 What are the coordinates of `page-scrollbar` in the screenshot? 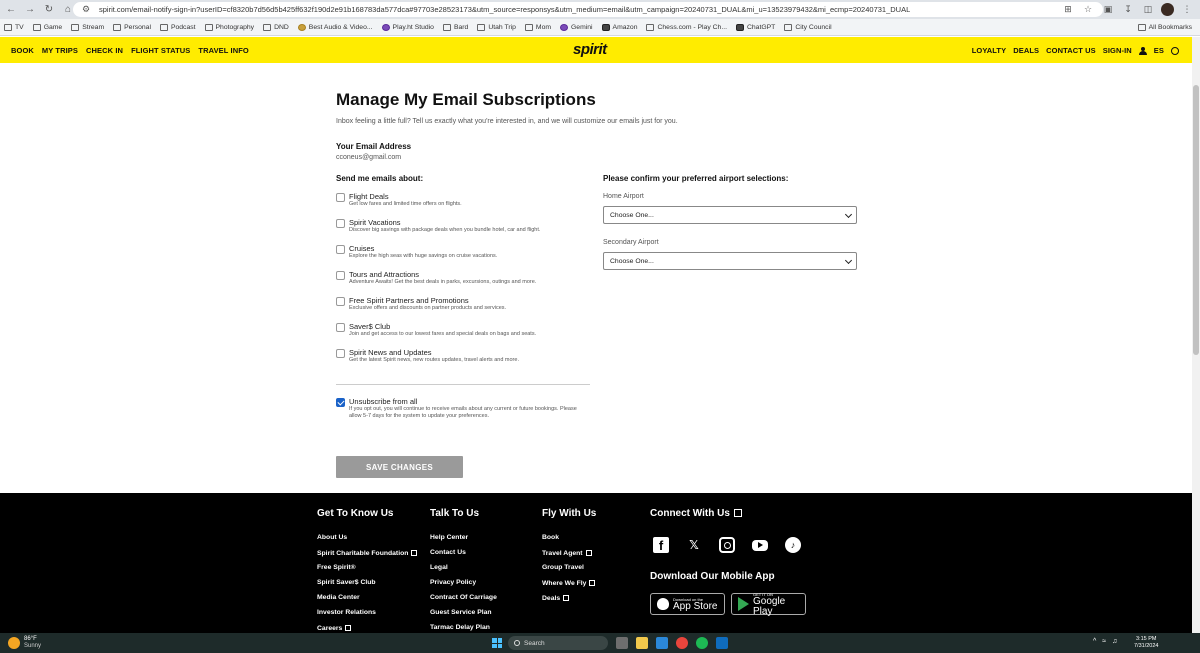 It's located at (1196, 335).